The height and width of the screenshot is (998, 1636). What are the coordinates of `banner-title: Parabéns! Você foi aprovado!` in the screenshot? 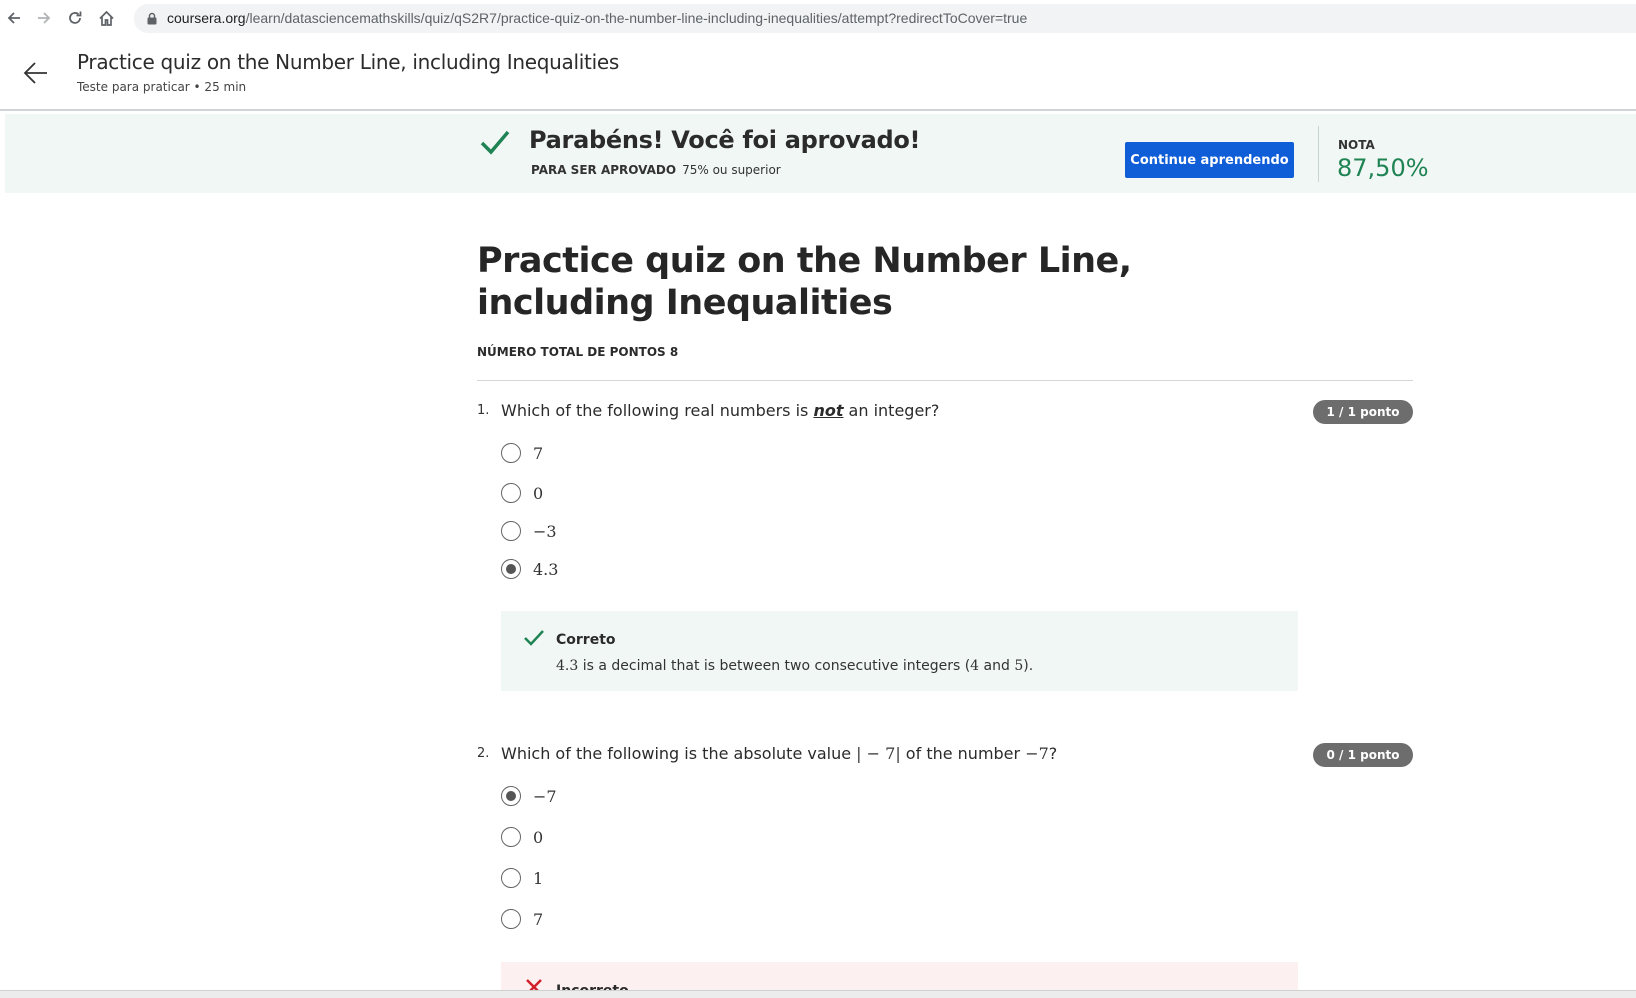 It's located at (725, 140).